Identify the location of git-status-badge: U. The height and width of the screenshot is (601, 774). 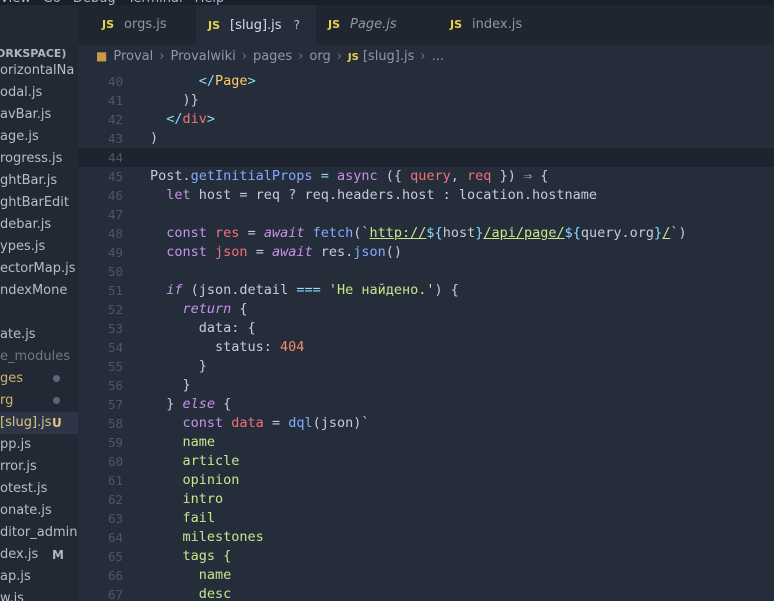
(57, 423).